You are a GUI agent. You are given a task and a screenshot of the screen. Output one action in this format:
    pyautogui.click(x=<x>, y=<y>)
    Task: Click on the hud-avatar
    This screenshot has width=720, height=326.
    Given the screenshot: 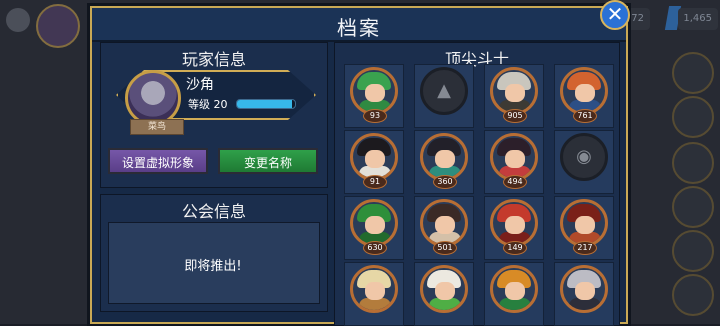 What is the action you would take?
    pyautogui.click(x=58, y=26)
    